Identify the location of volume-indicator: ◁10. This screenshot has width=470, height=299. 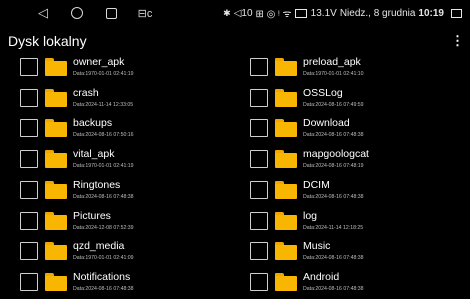
(243, 13).